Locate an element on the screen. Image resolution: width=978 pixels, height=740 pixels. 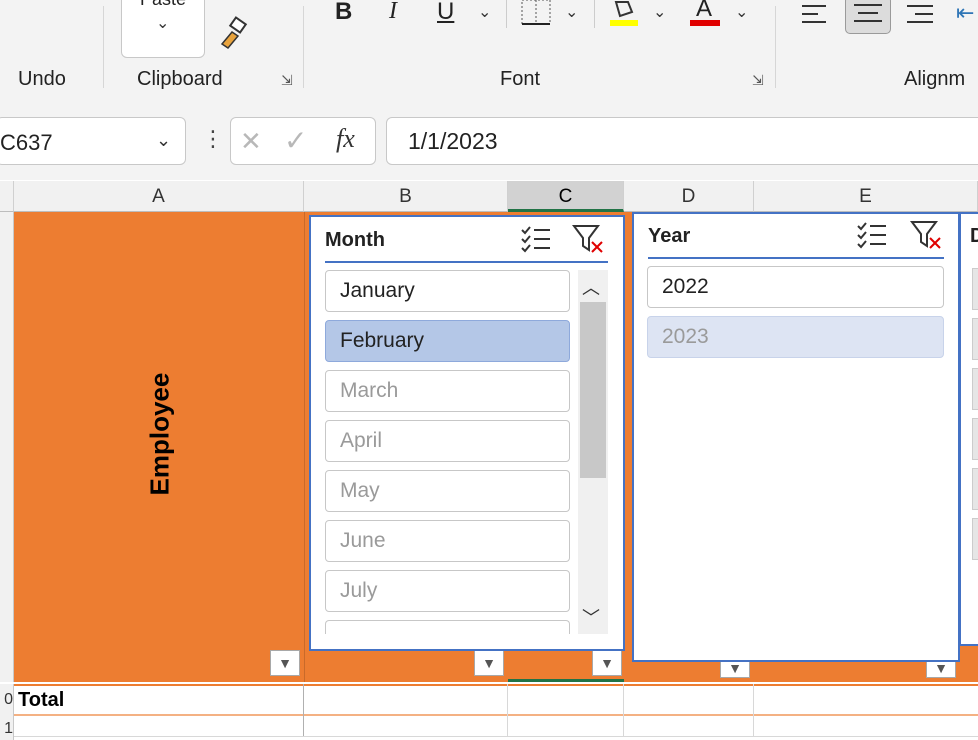
slicer-item: March is located at coordinates (447, 391).